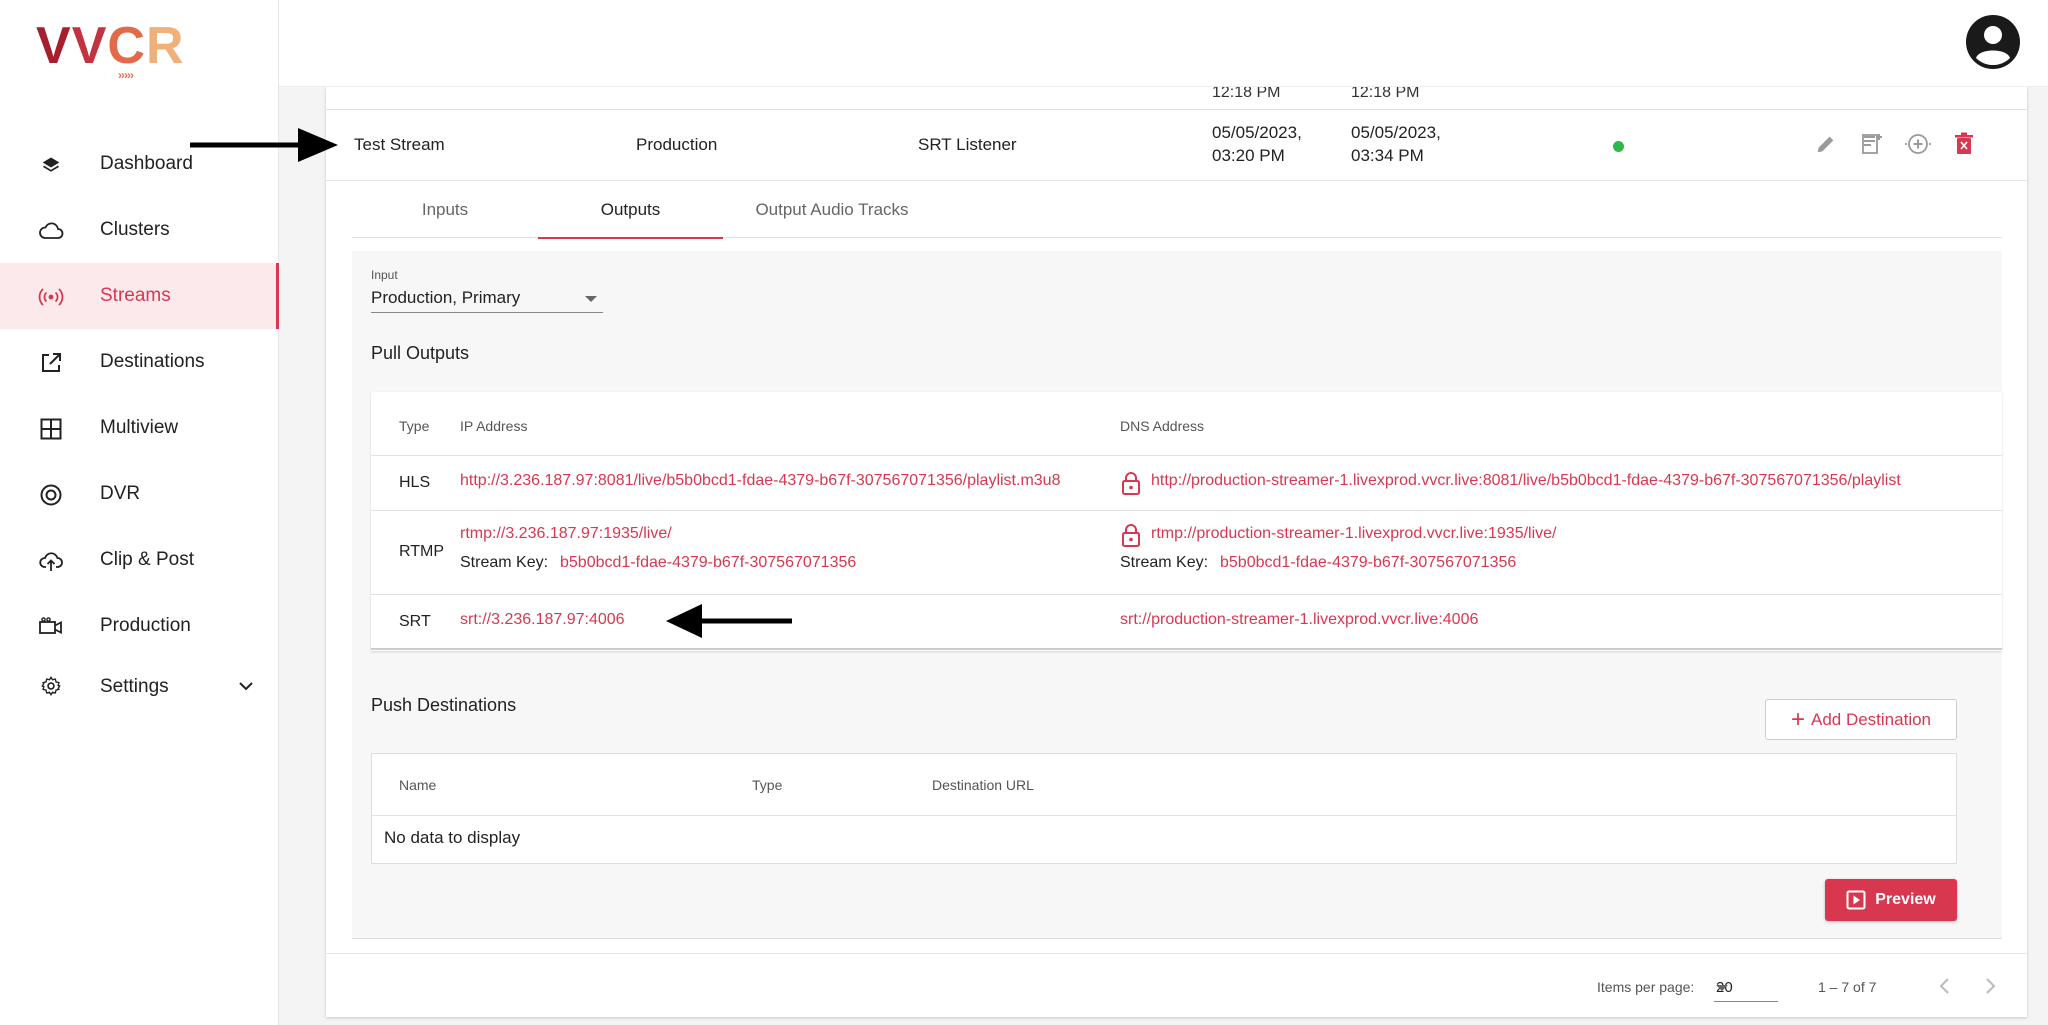 Image resolution: width=2048 pixels, height=1025 pixels. I want to click on sidebar-item-clusters: Clusters, so click(139, 230).